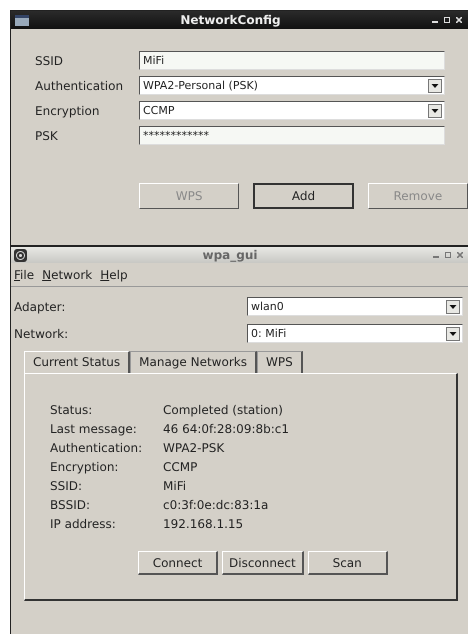 The width and height of the screenshot is (468, 634). I want to click on dropdown-field: WPA2-Personal (PSK), so click(292, 85).